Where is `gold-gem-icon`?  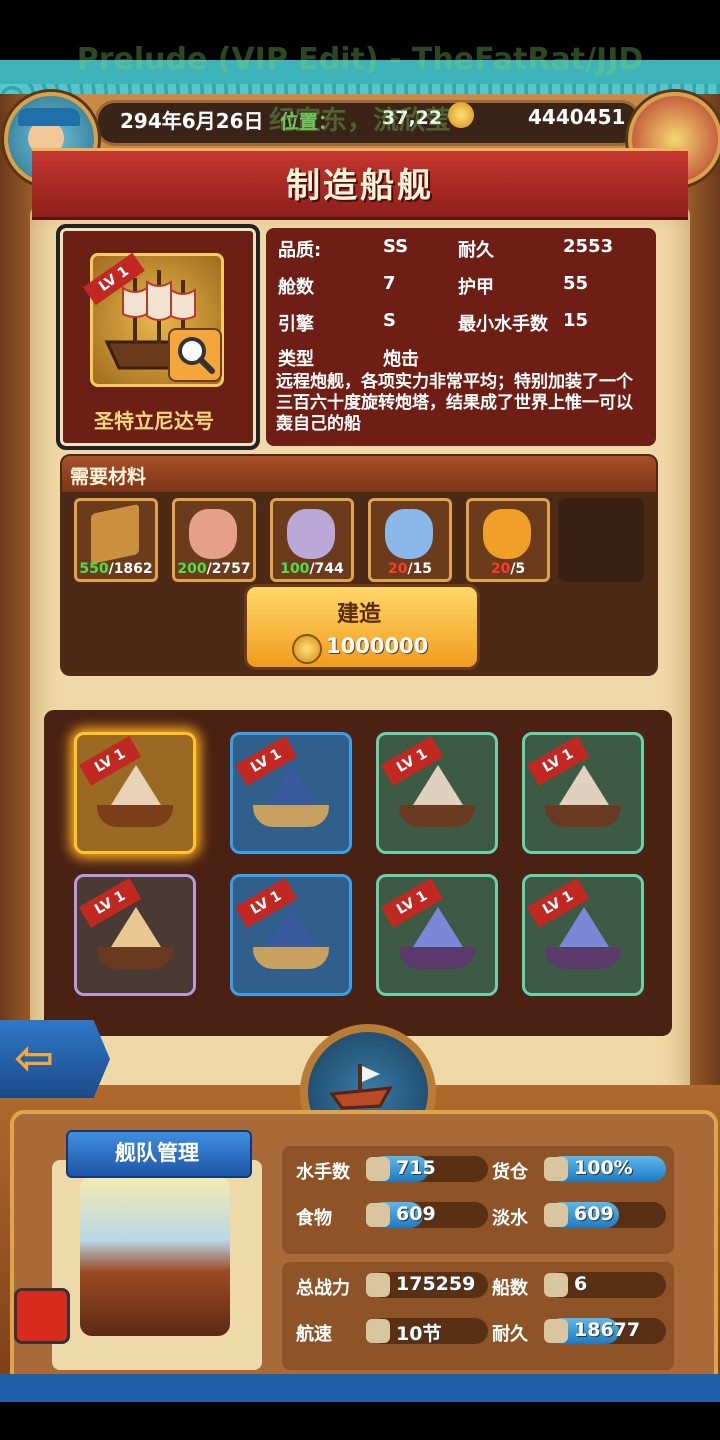
gold-gem-icon is located at coordinates (507, 534).